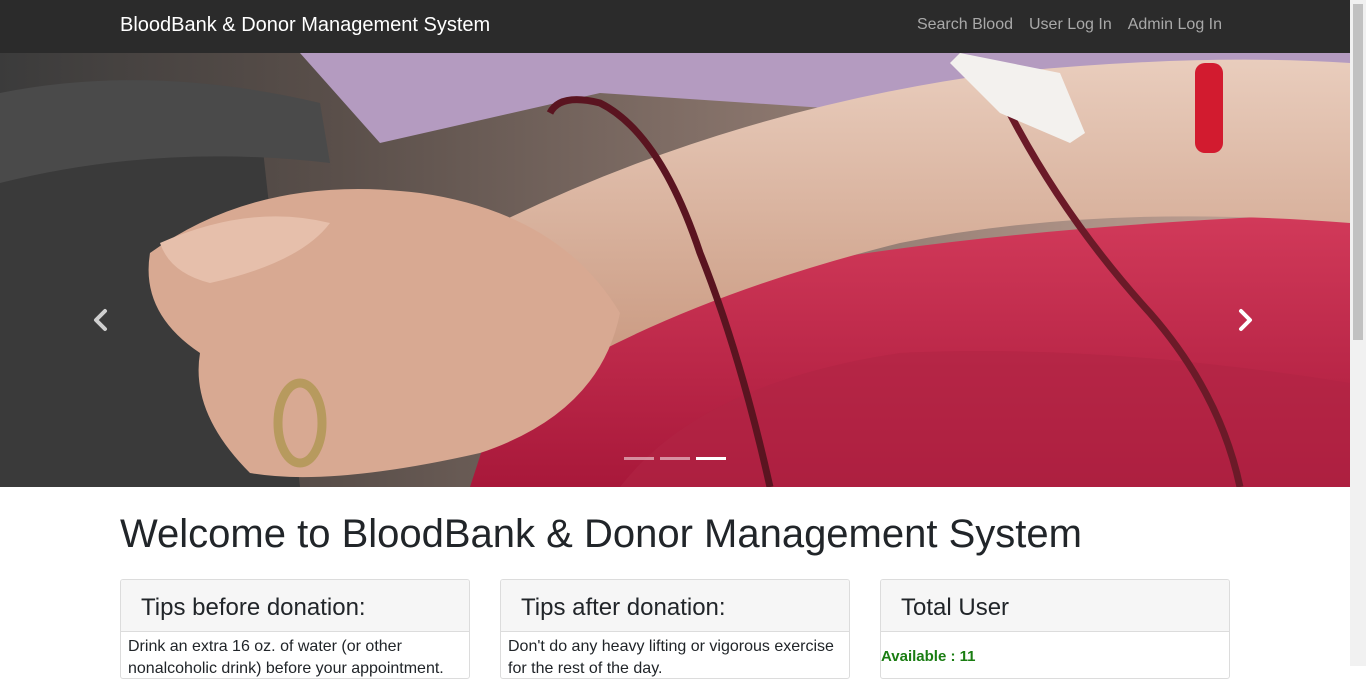  What do you see at coordinates (928, 656) in the screenshot?
I see `available-count: Available : 11` at bounding box center [928, 656].